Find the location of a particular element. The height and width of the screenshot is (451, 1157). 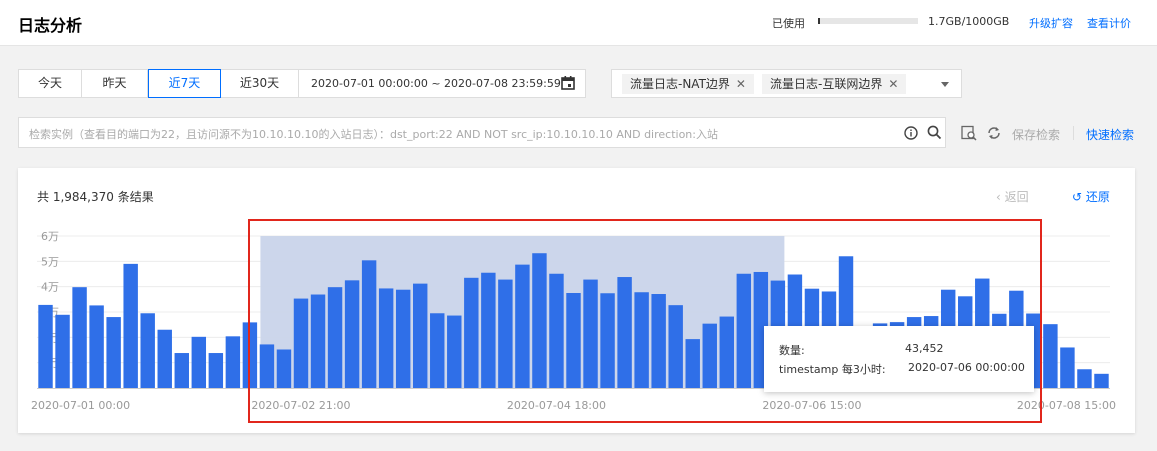

source-tag-internet: 流量日志-互联网边界 ✕ is located at coordinates (834, 84).